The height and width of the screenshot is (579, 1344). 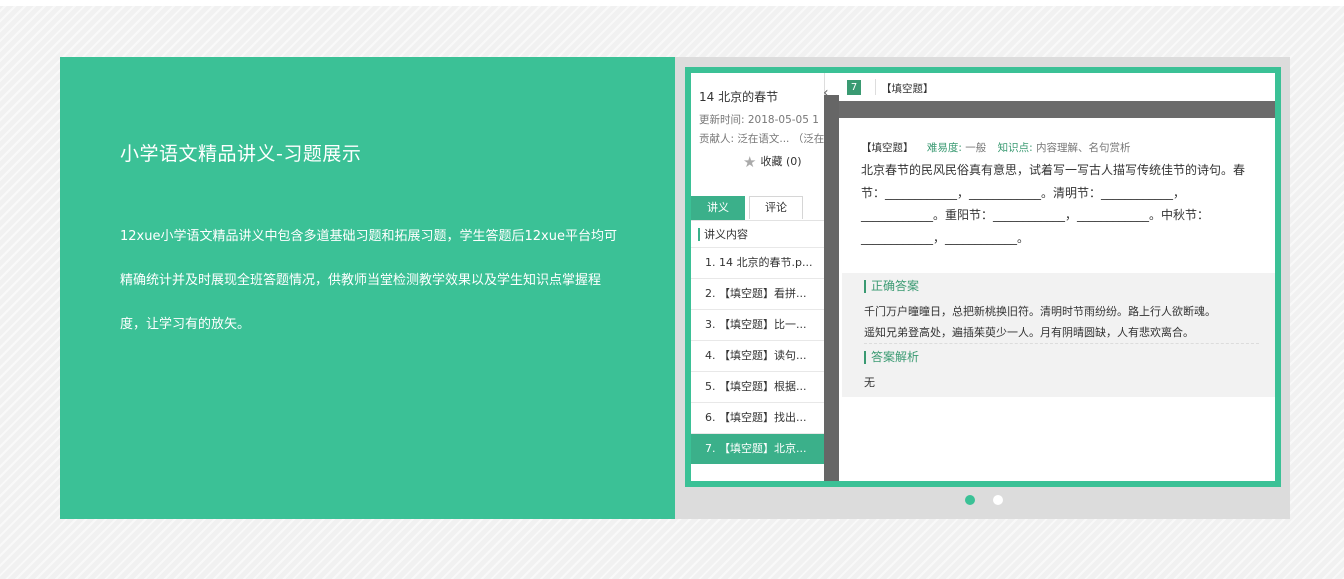 What do you see at coordinates (1057, 87) in the screenshot?
I see `question-header: 7 【填空题】` at bounding box center [1057, 87].